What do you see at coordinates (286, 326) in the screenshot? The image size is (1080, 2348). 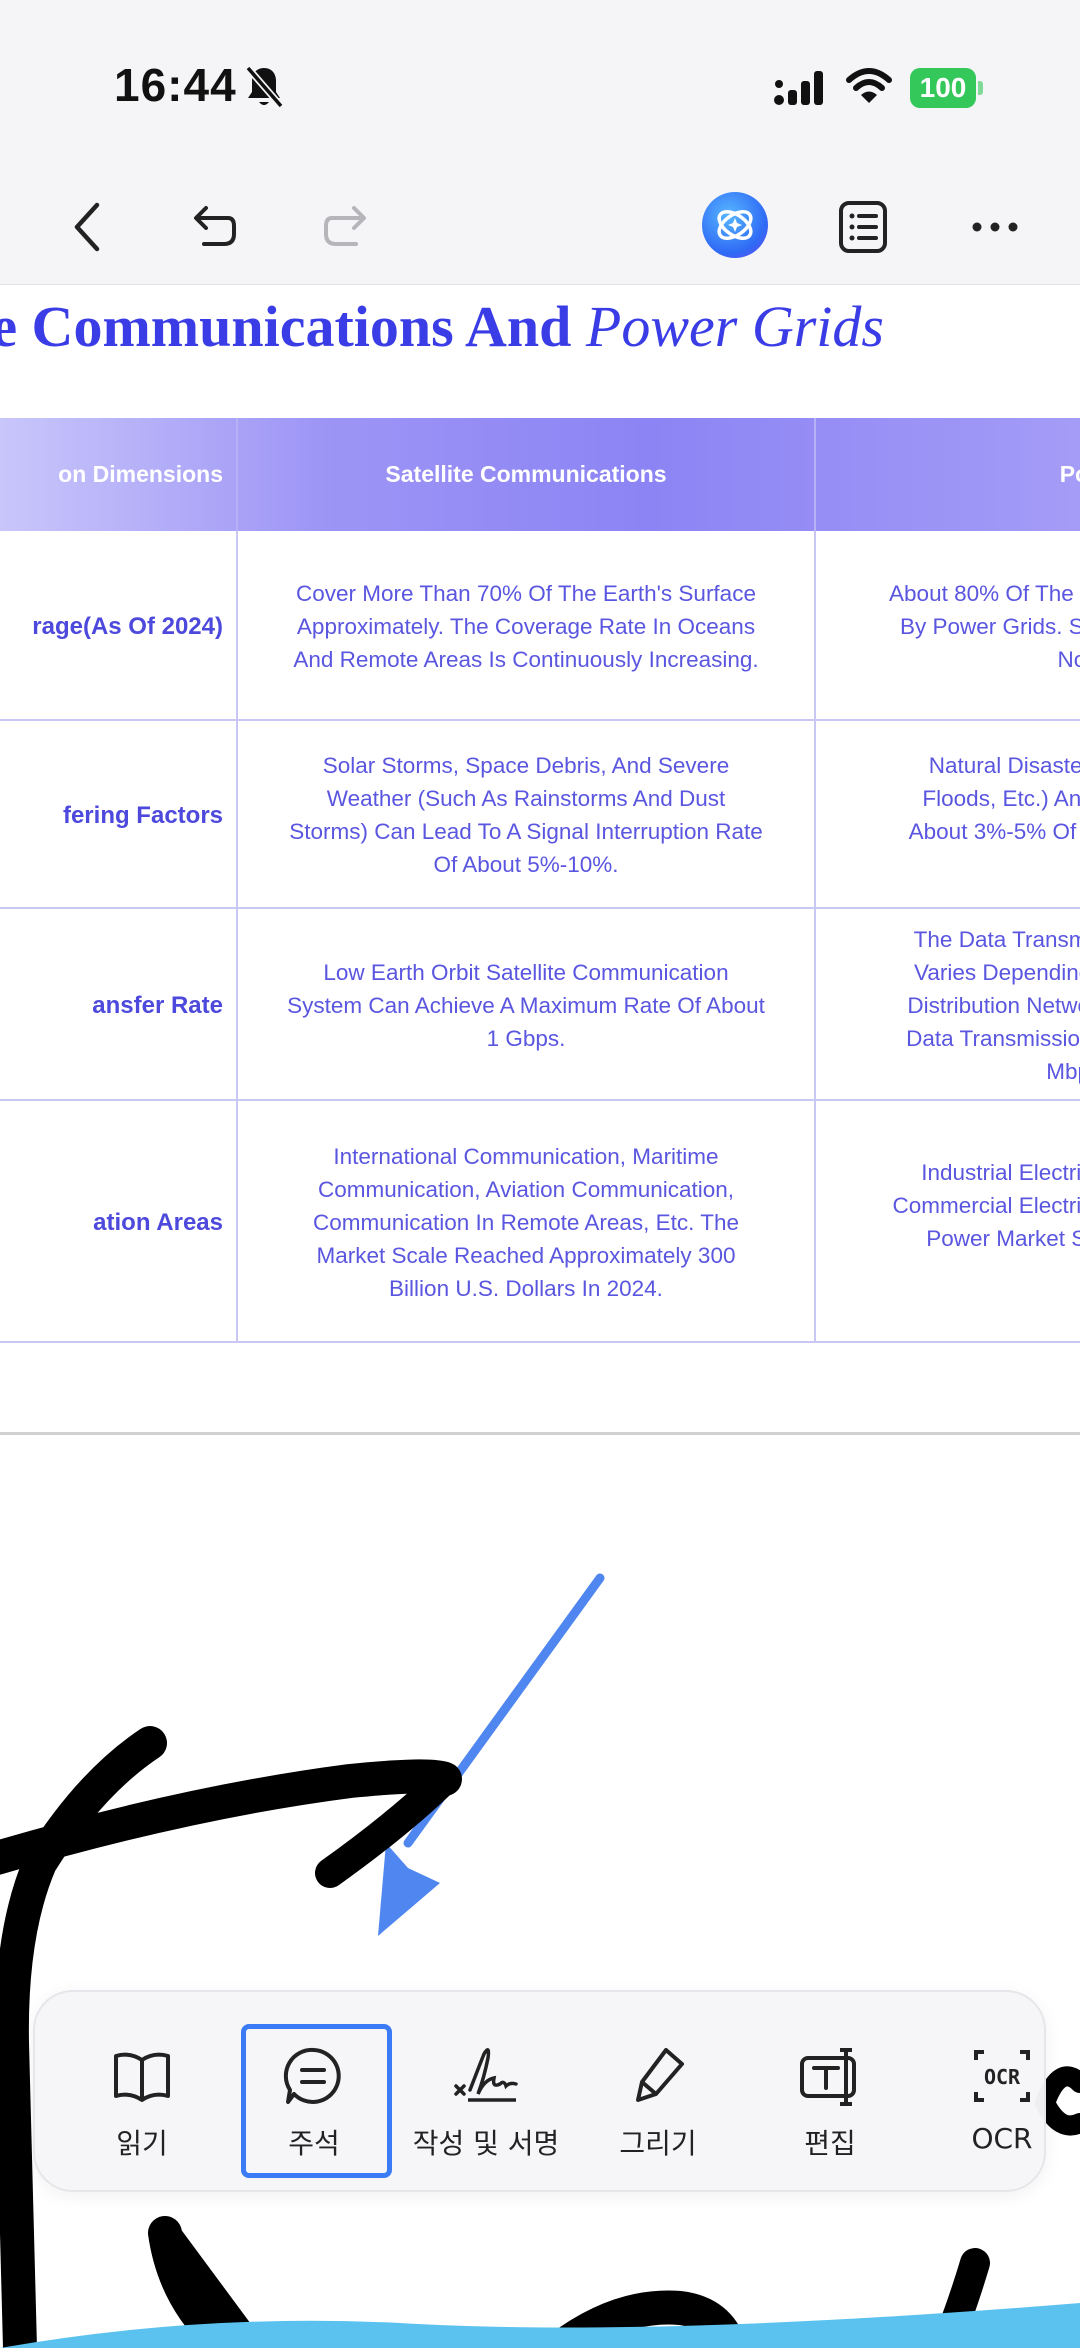 I see `title-bold-part: te Communications And` at bounding box center [286, 326].